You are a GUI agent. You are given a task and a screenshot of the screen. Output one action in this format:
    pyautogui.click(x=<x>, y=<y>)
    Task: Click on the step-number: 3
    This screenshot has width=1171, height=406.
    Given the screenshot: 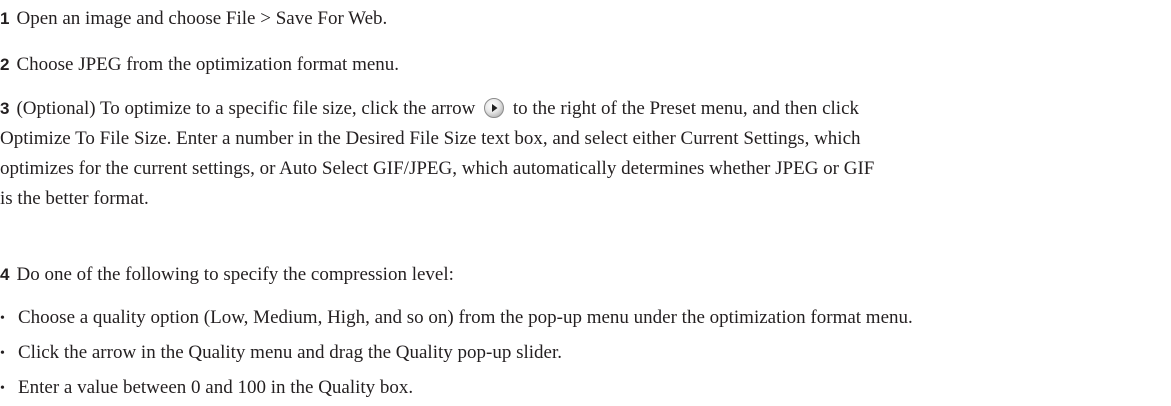 What is the action you would take?
    pyautogui.click(x=5, y=108)
    